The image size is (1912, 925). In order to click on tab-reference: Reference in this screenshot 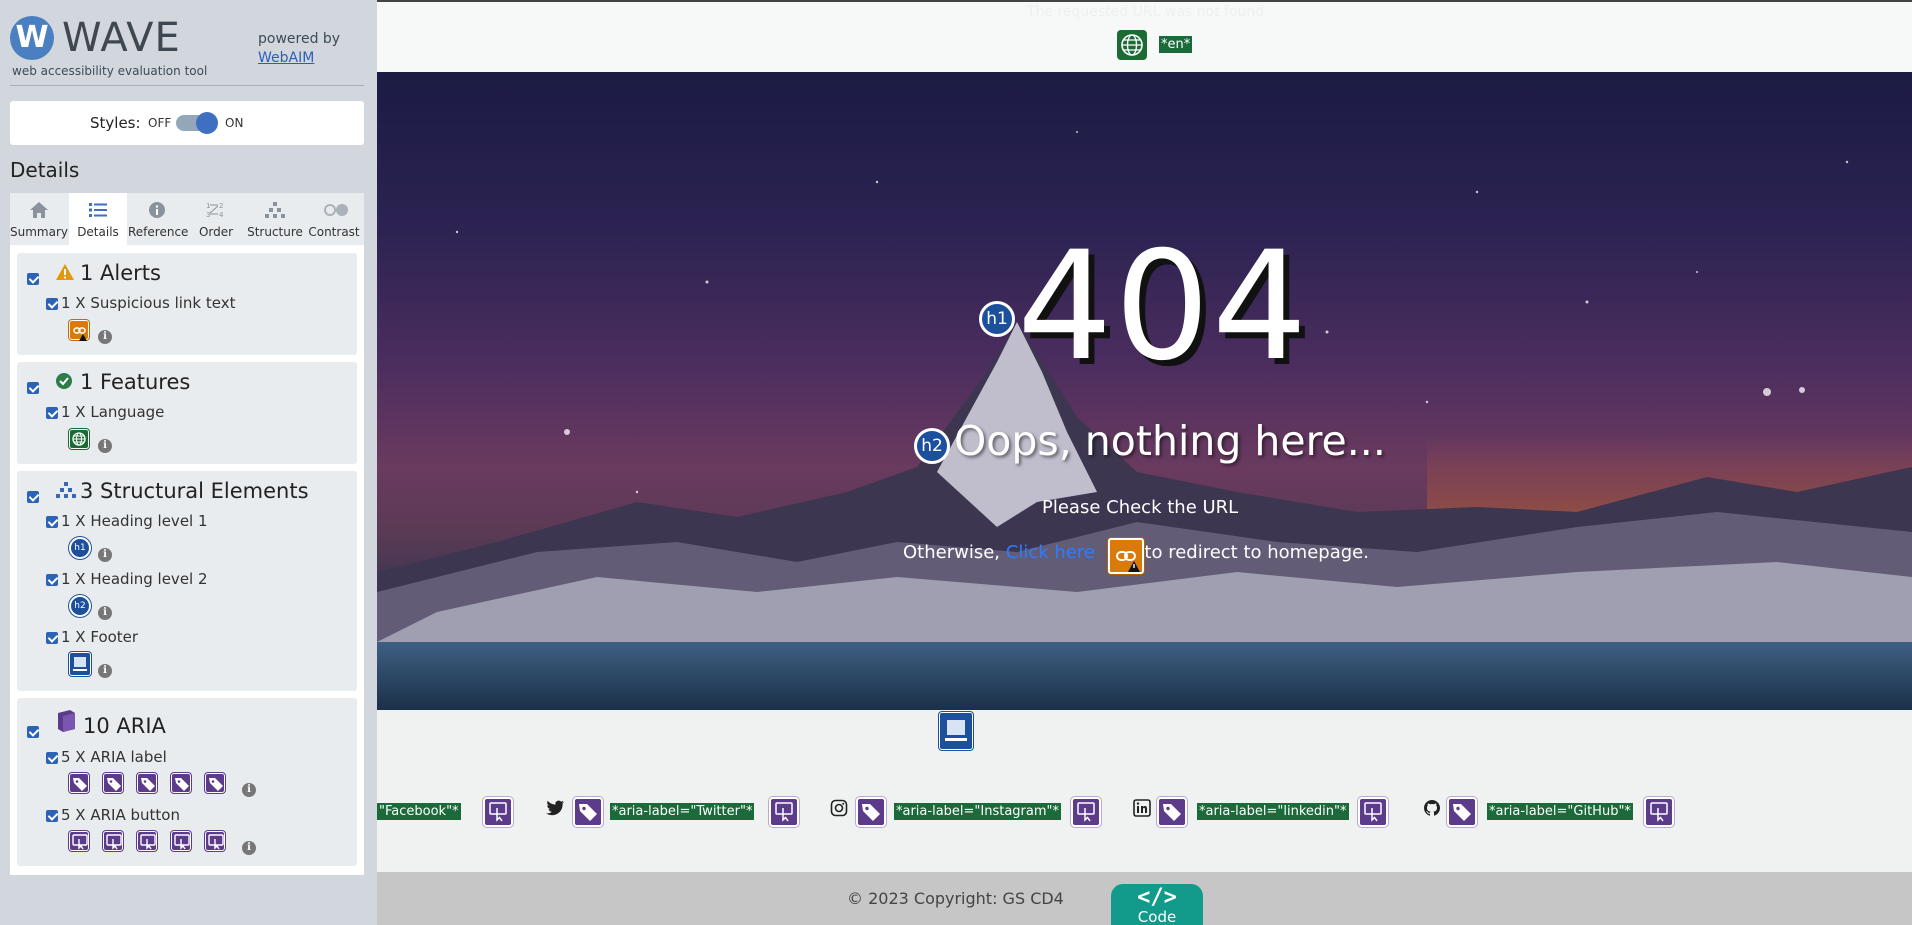, I will do `click(158, 219)`.